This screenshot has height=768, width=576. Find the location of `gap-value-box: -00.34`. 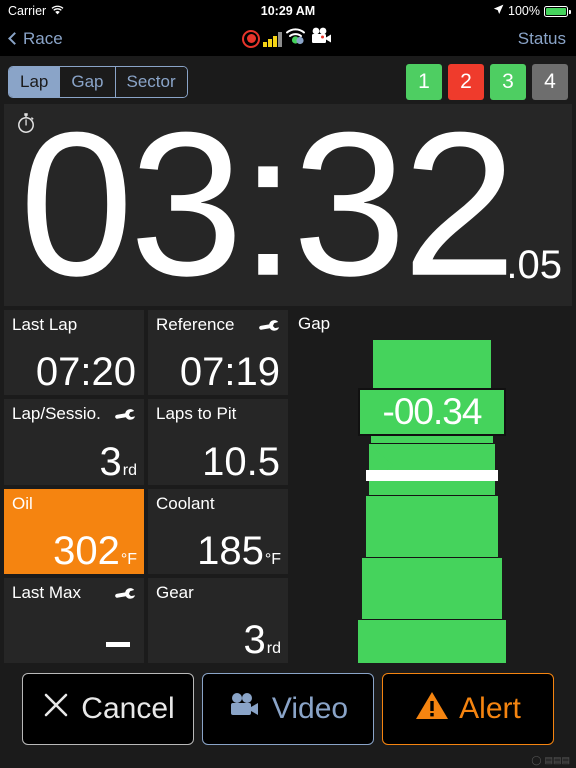

gap-value-box: -00.34 is located at coordinates (432, 412).